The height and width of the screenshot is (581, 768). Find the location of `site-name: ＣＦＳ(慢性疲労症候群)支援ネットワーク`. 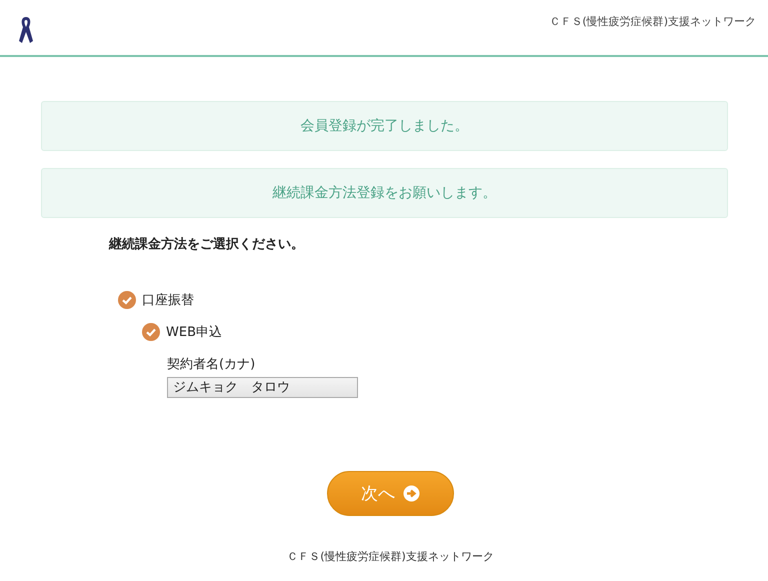

site-name: ＣＦＳ(慢性疲労症候群)支援ネットワーク is located at coordinates (652, 21).